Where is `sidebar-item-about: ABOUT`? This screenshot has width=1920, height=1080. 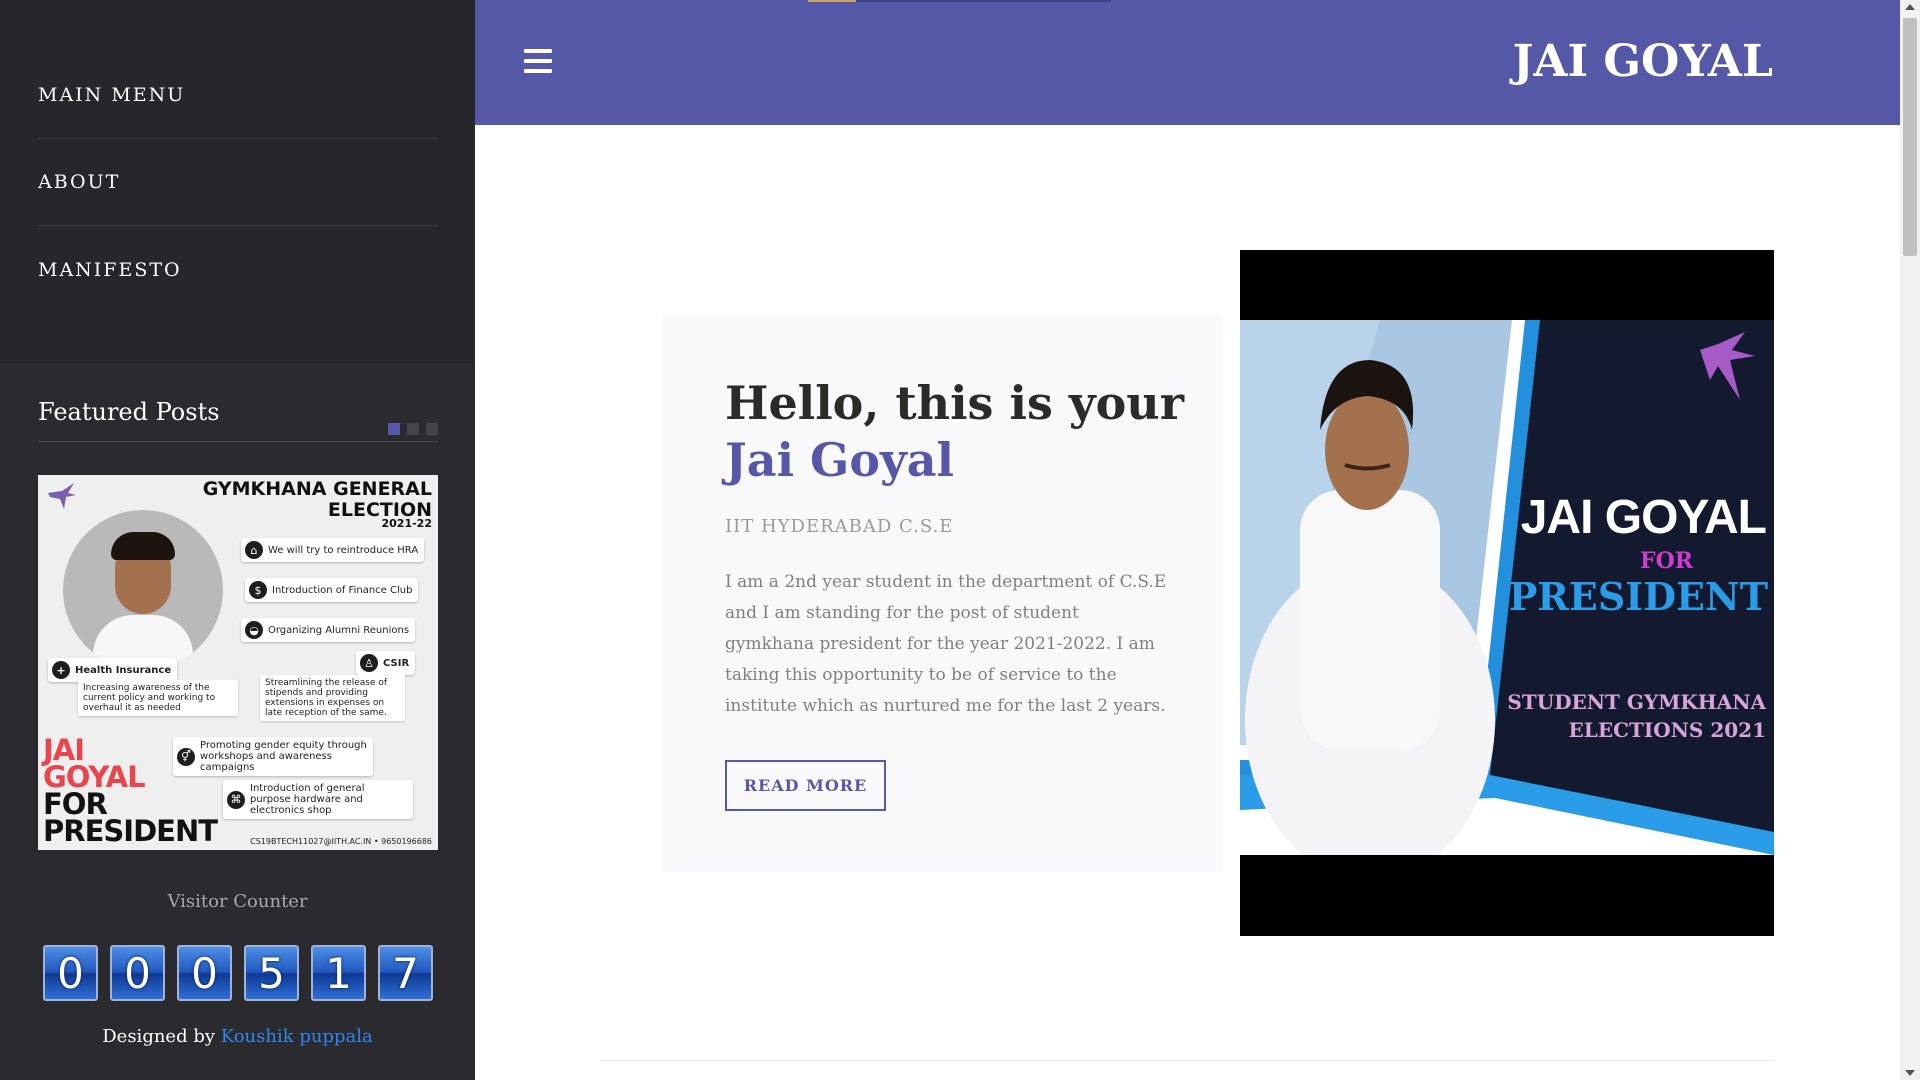
sidebar-item-about: ABOUT is located at coordinates (238, 182).